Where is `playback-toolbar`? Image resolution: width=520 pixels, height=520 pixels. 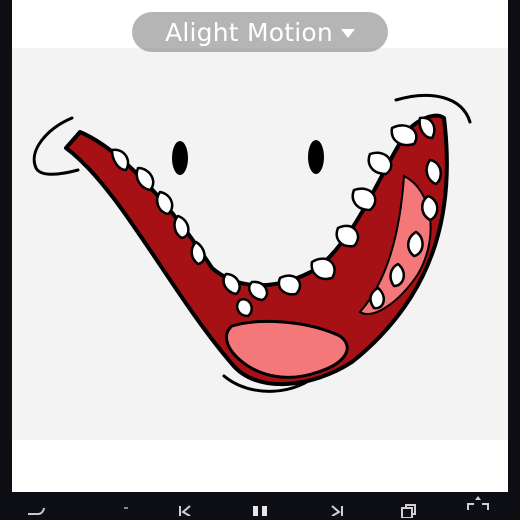
playback-toolbar is located at coordinates (260, 506).